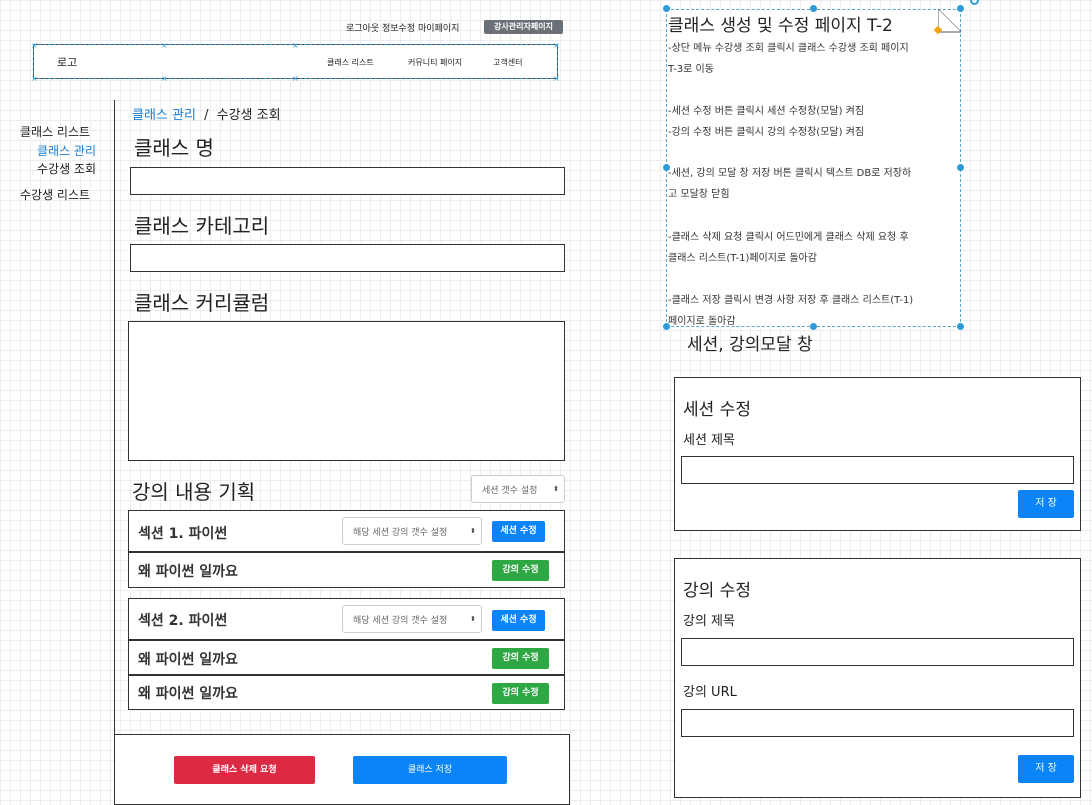 The image size is (1092, 805). I want to click on lecture-modal-save-button: 저 장, so click(1046, 769).